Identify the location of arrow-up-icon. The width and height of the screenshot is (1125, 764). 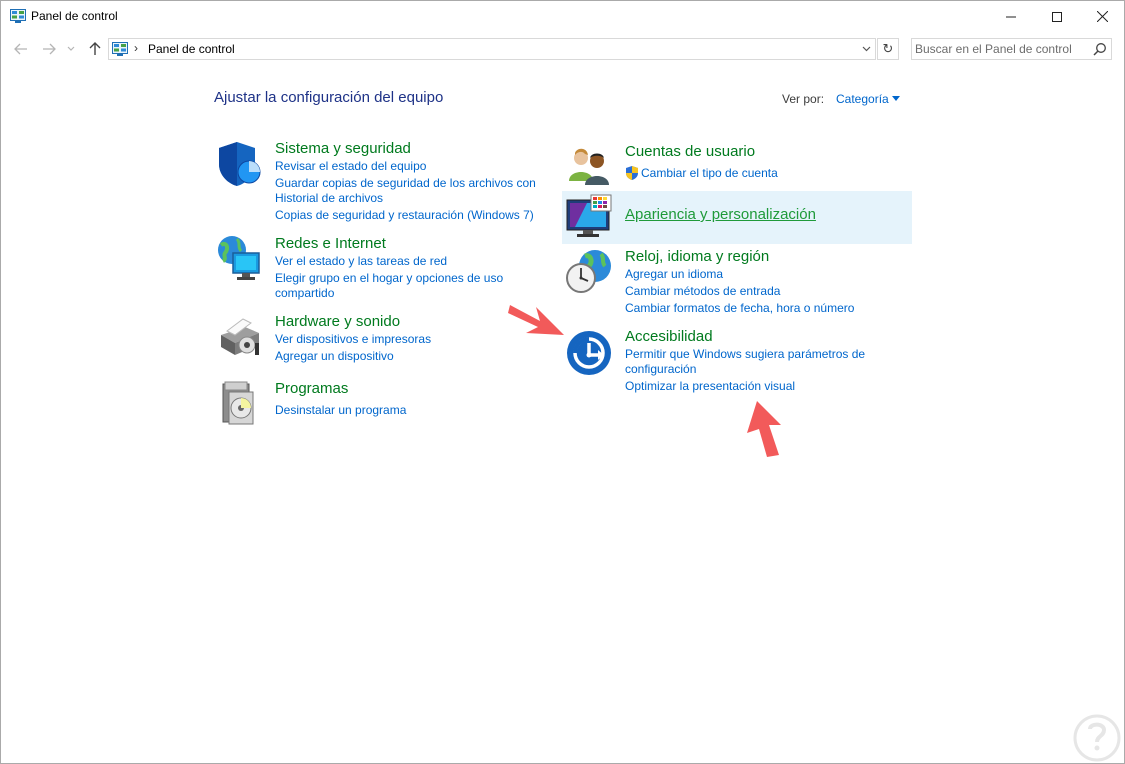
(95, 48).